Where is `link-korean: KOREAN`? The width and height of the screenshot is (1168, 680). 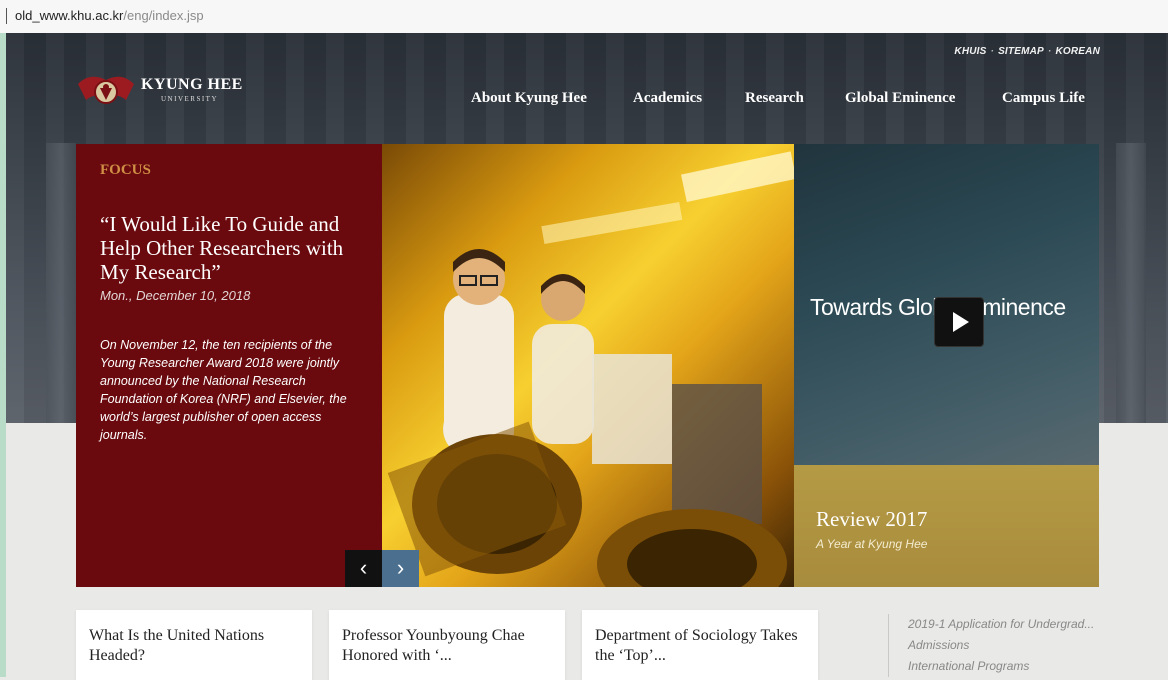 link-korean: KOREAN is located at coordinates (1077, 51).